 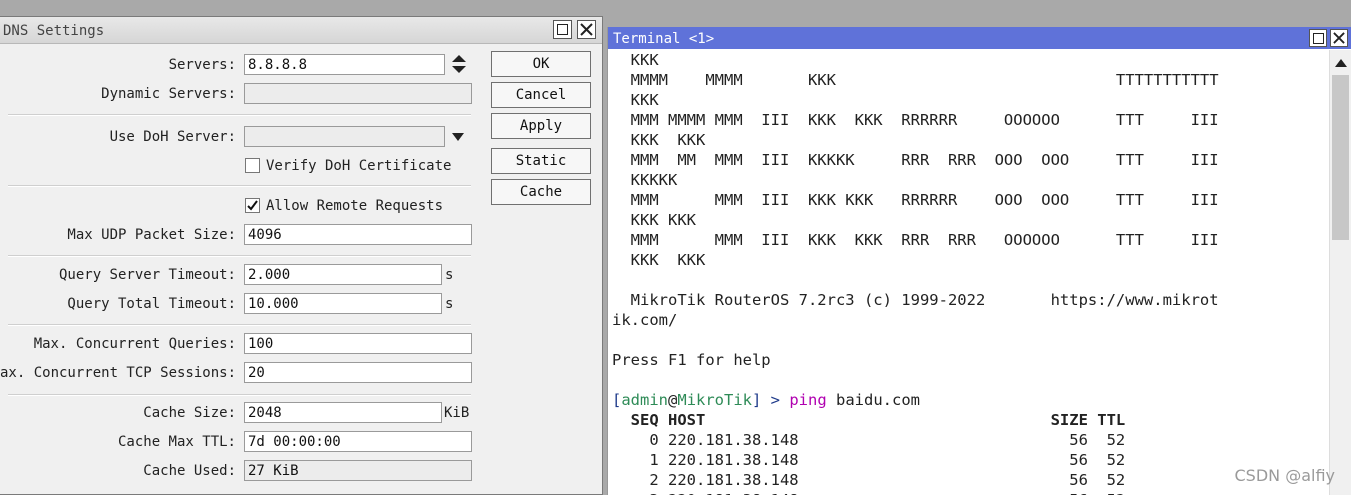 I want to click on max-tcp-sessions-row: Max. Concurrent TCP Sessions: 20, so click(x=300, y=373).